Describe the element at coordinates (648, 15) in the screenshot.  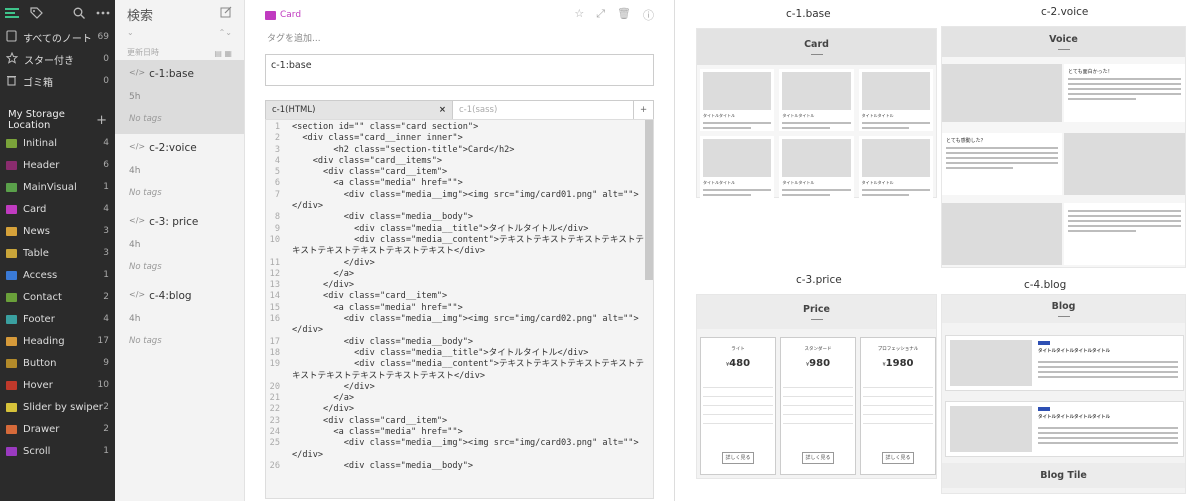
I see `info-icon: ⓘ` at that location.